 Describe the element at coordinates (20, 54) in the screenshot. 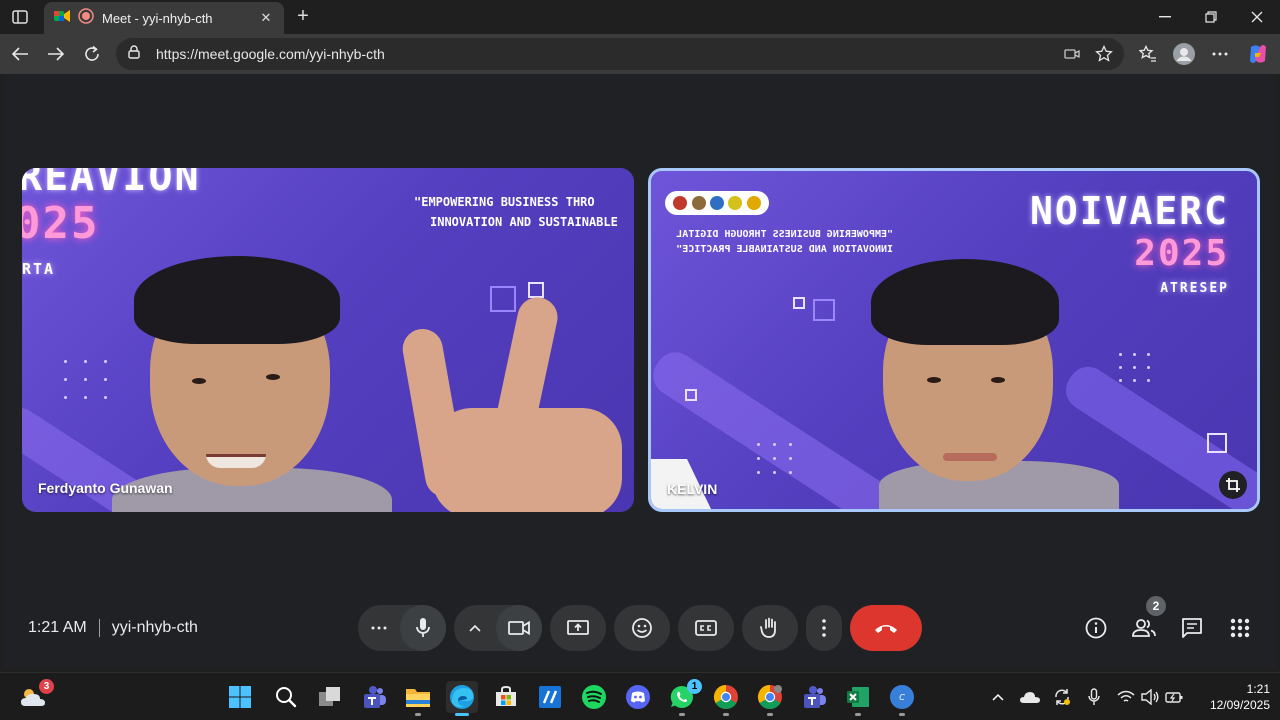

I see `back-button` at that location.